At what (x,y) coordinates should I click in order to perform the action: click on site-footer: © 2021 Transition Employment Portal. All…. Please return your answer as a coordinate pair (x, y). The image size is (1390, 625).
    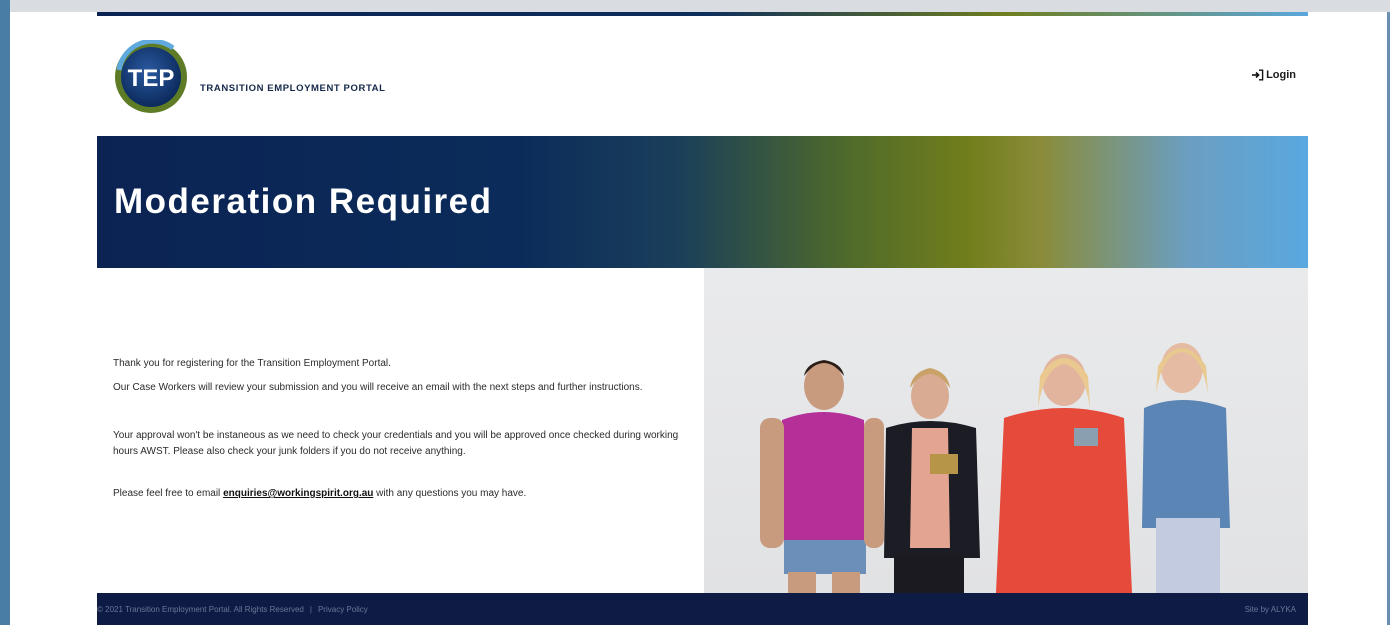
    Looking at the image, I should click on (702, 609).